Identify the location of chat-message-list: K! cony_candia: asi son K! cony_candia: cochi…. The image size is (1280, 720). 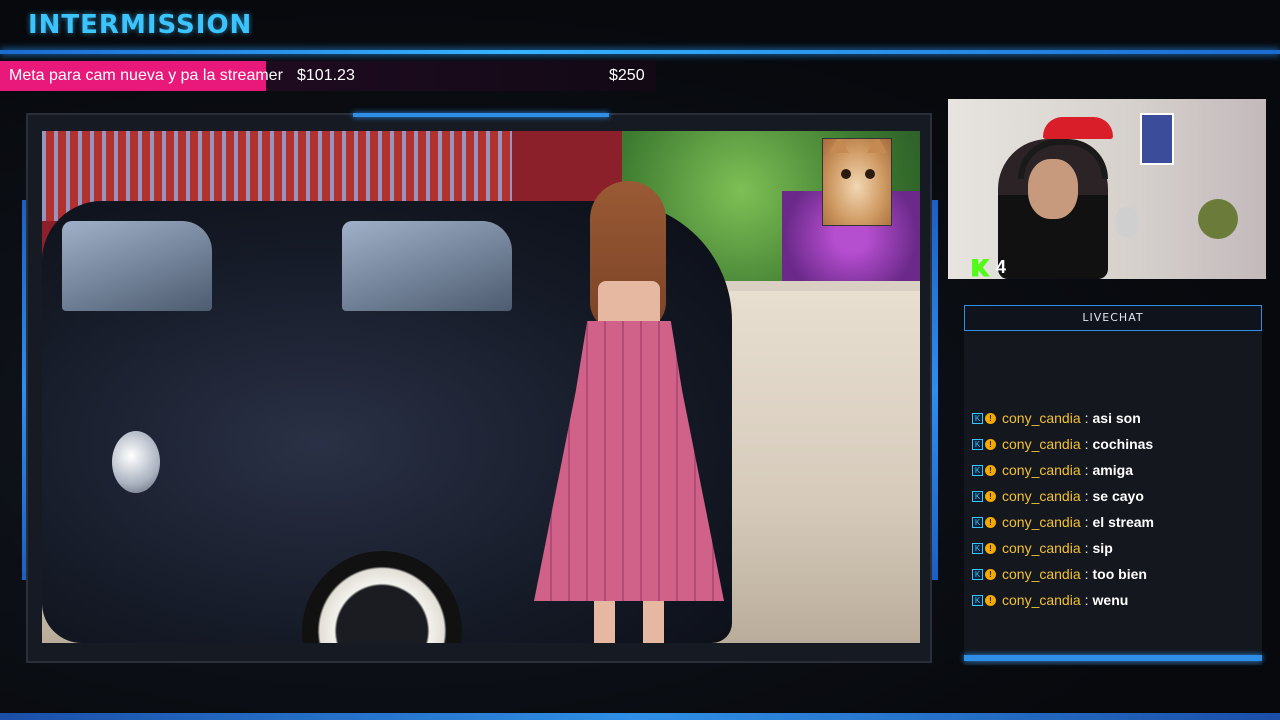
(1116, 509).